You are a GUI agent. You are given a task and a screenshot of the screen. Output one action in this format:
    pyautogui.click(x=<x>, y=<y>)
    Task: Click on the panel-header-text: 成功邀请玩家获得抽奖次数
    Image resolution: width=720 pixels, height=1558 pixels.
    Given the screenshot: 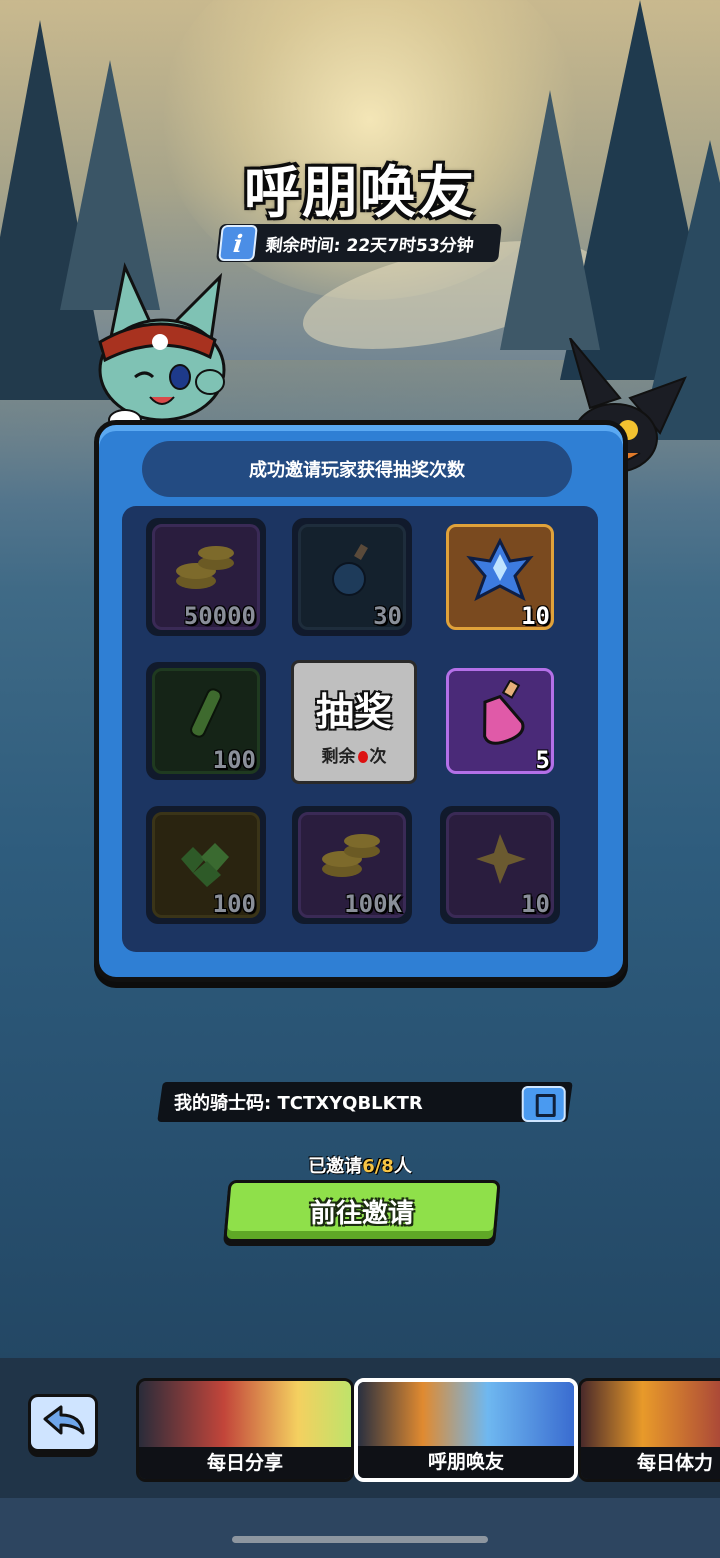 What is the action you would take?
    pyautogui.click(x=357, y=470)
    